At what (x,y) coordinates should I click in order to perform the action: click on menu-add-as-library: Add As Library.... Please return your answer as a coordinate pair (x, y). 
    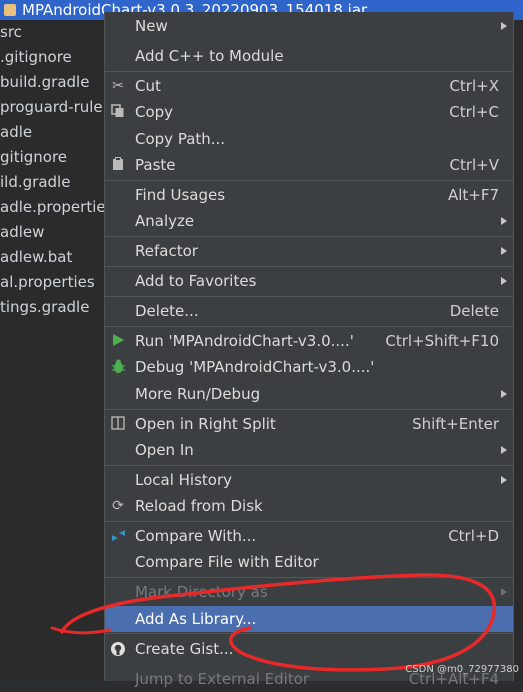
    Looking at the image, I should click on (309, 619).